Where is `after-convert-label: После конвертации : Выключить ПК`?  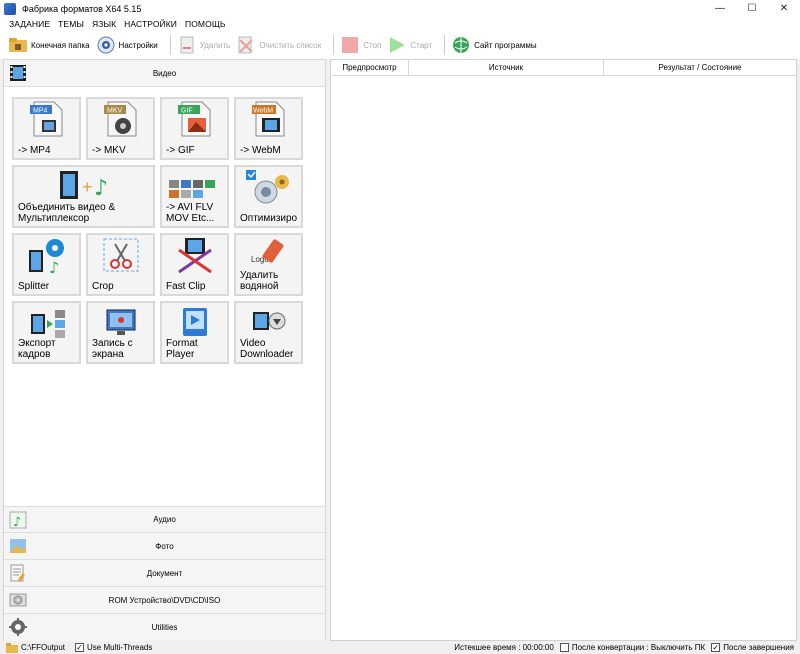
after-convert-label: После конвертации : Выключить ПК is located at coordinates (638, 647).